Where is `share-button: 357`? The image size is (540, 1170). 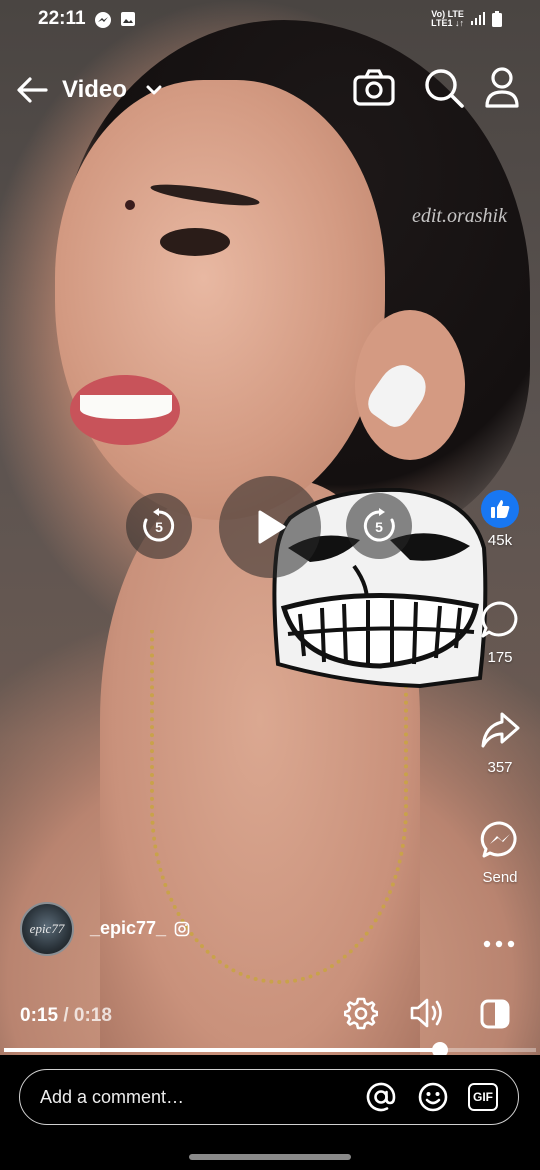 share-button: 357 is located at coordinates (500, 743).